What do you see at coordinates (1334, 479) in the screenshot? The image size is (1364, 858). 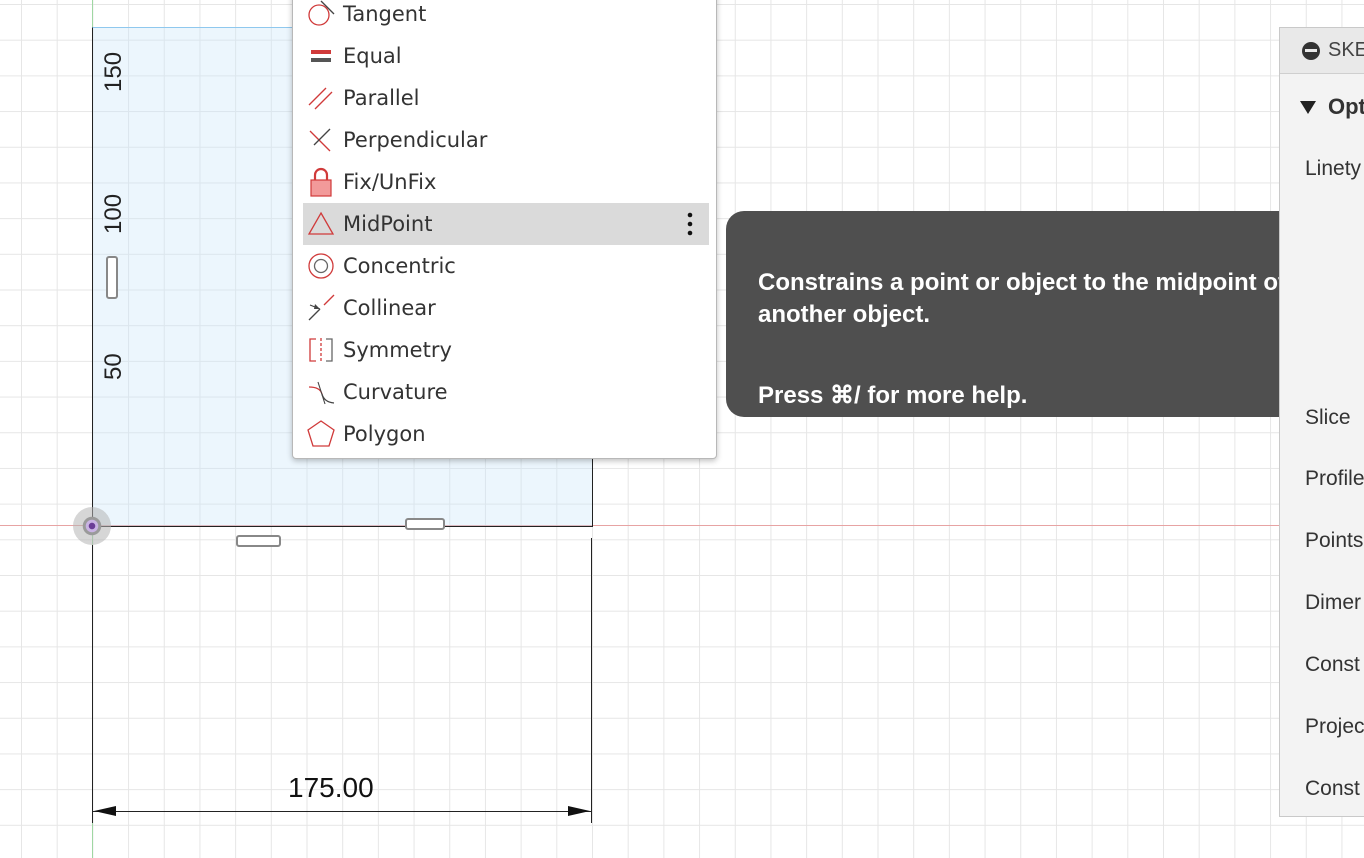 I see `palette-row-profile: Profile` at bounding box center [1334, 479].